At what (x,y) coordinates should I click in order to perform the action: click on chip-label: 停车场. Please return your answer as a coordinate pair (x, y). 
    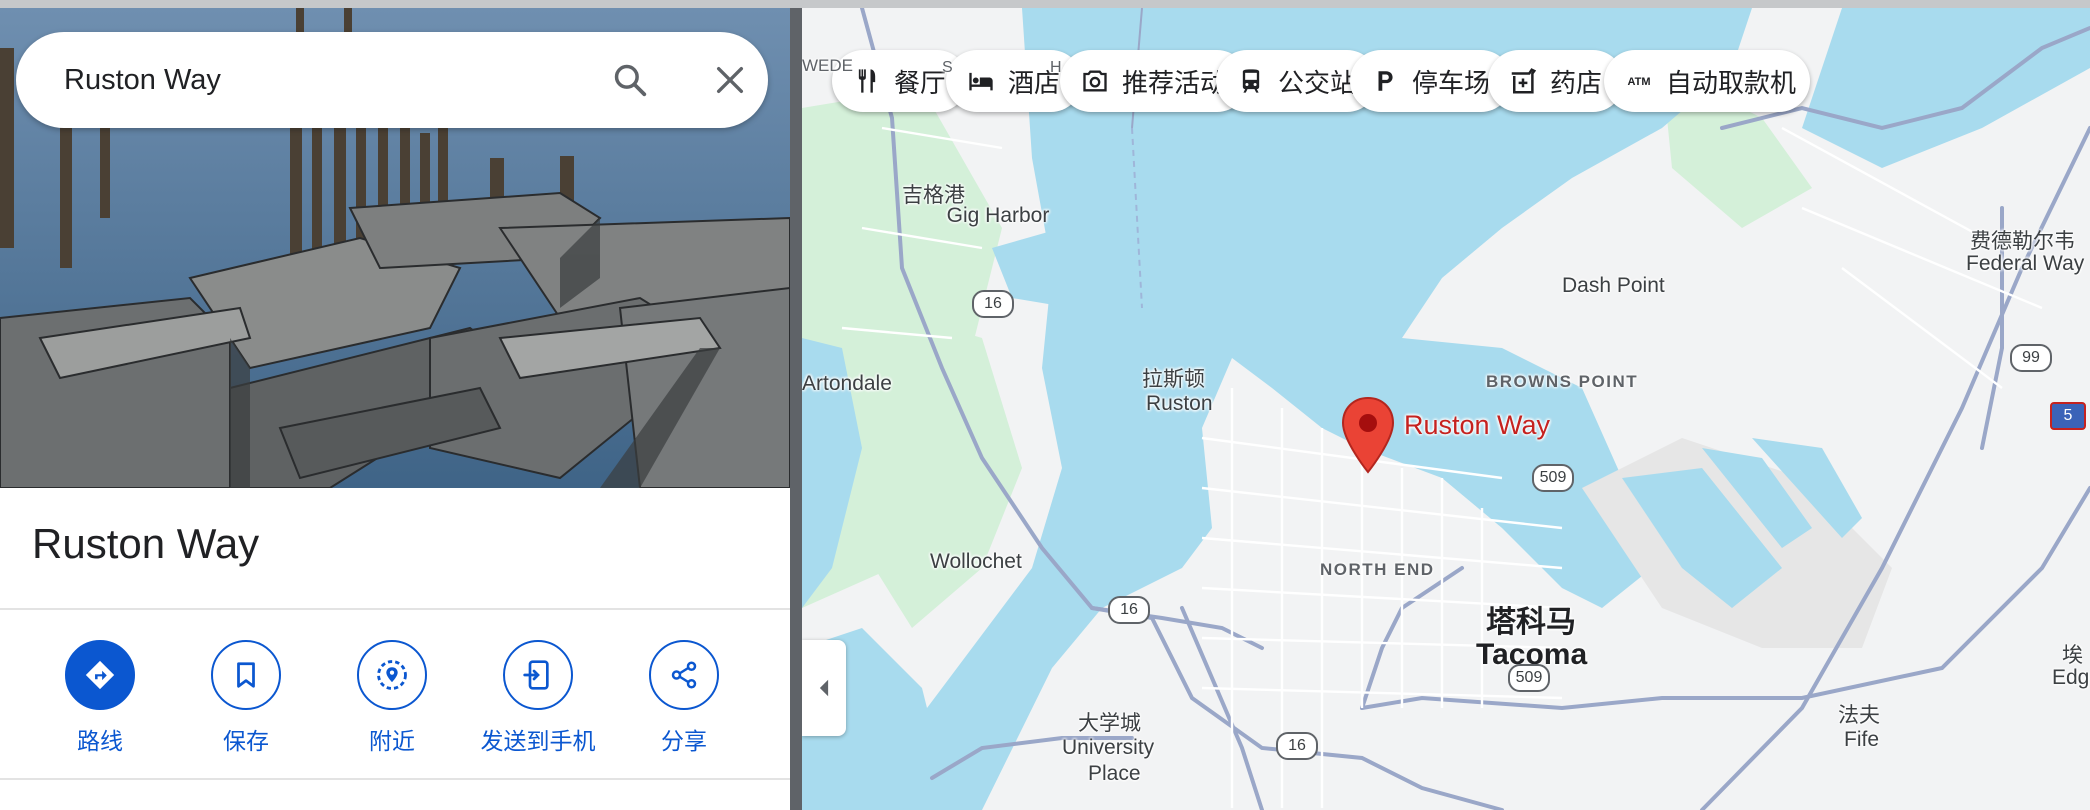
    Looking at the image, I should click on (1451, 82).